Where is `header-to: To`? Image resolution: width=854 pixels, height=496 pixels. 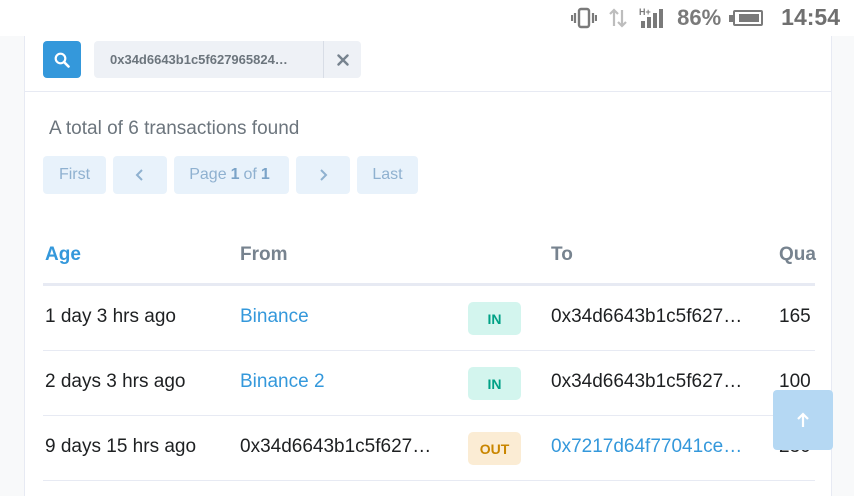 header-to: To is located at coordinates (562, 254).